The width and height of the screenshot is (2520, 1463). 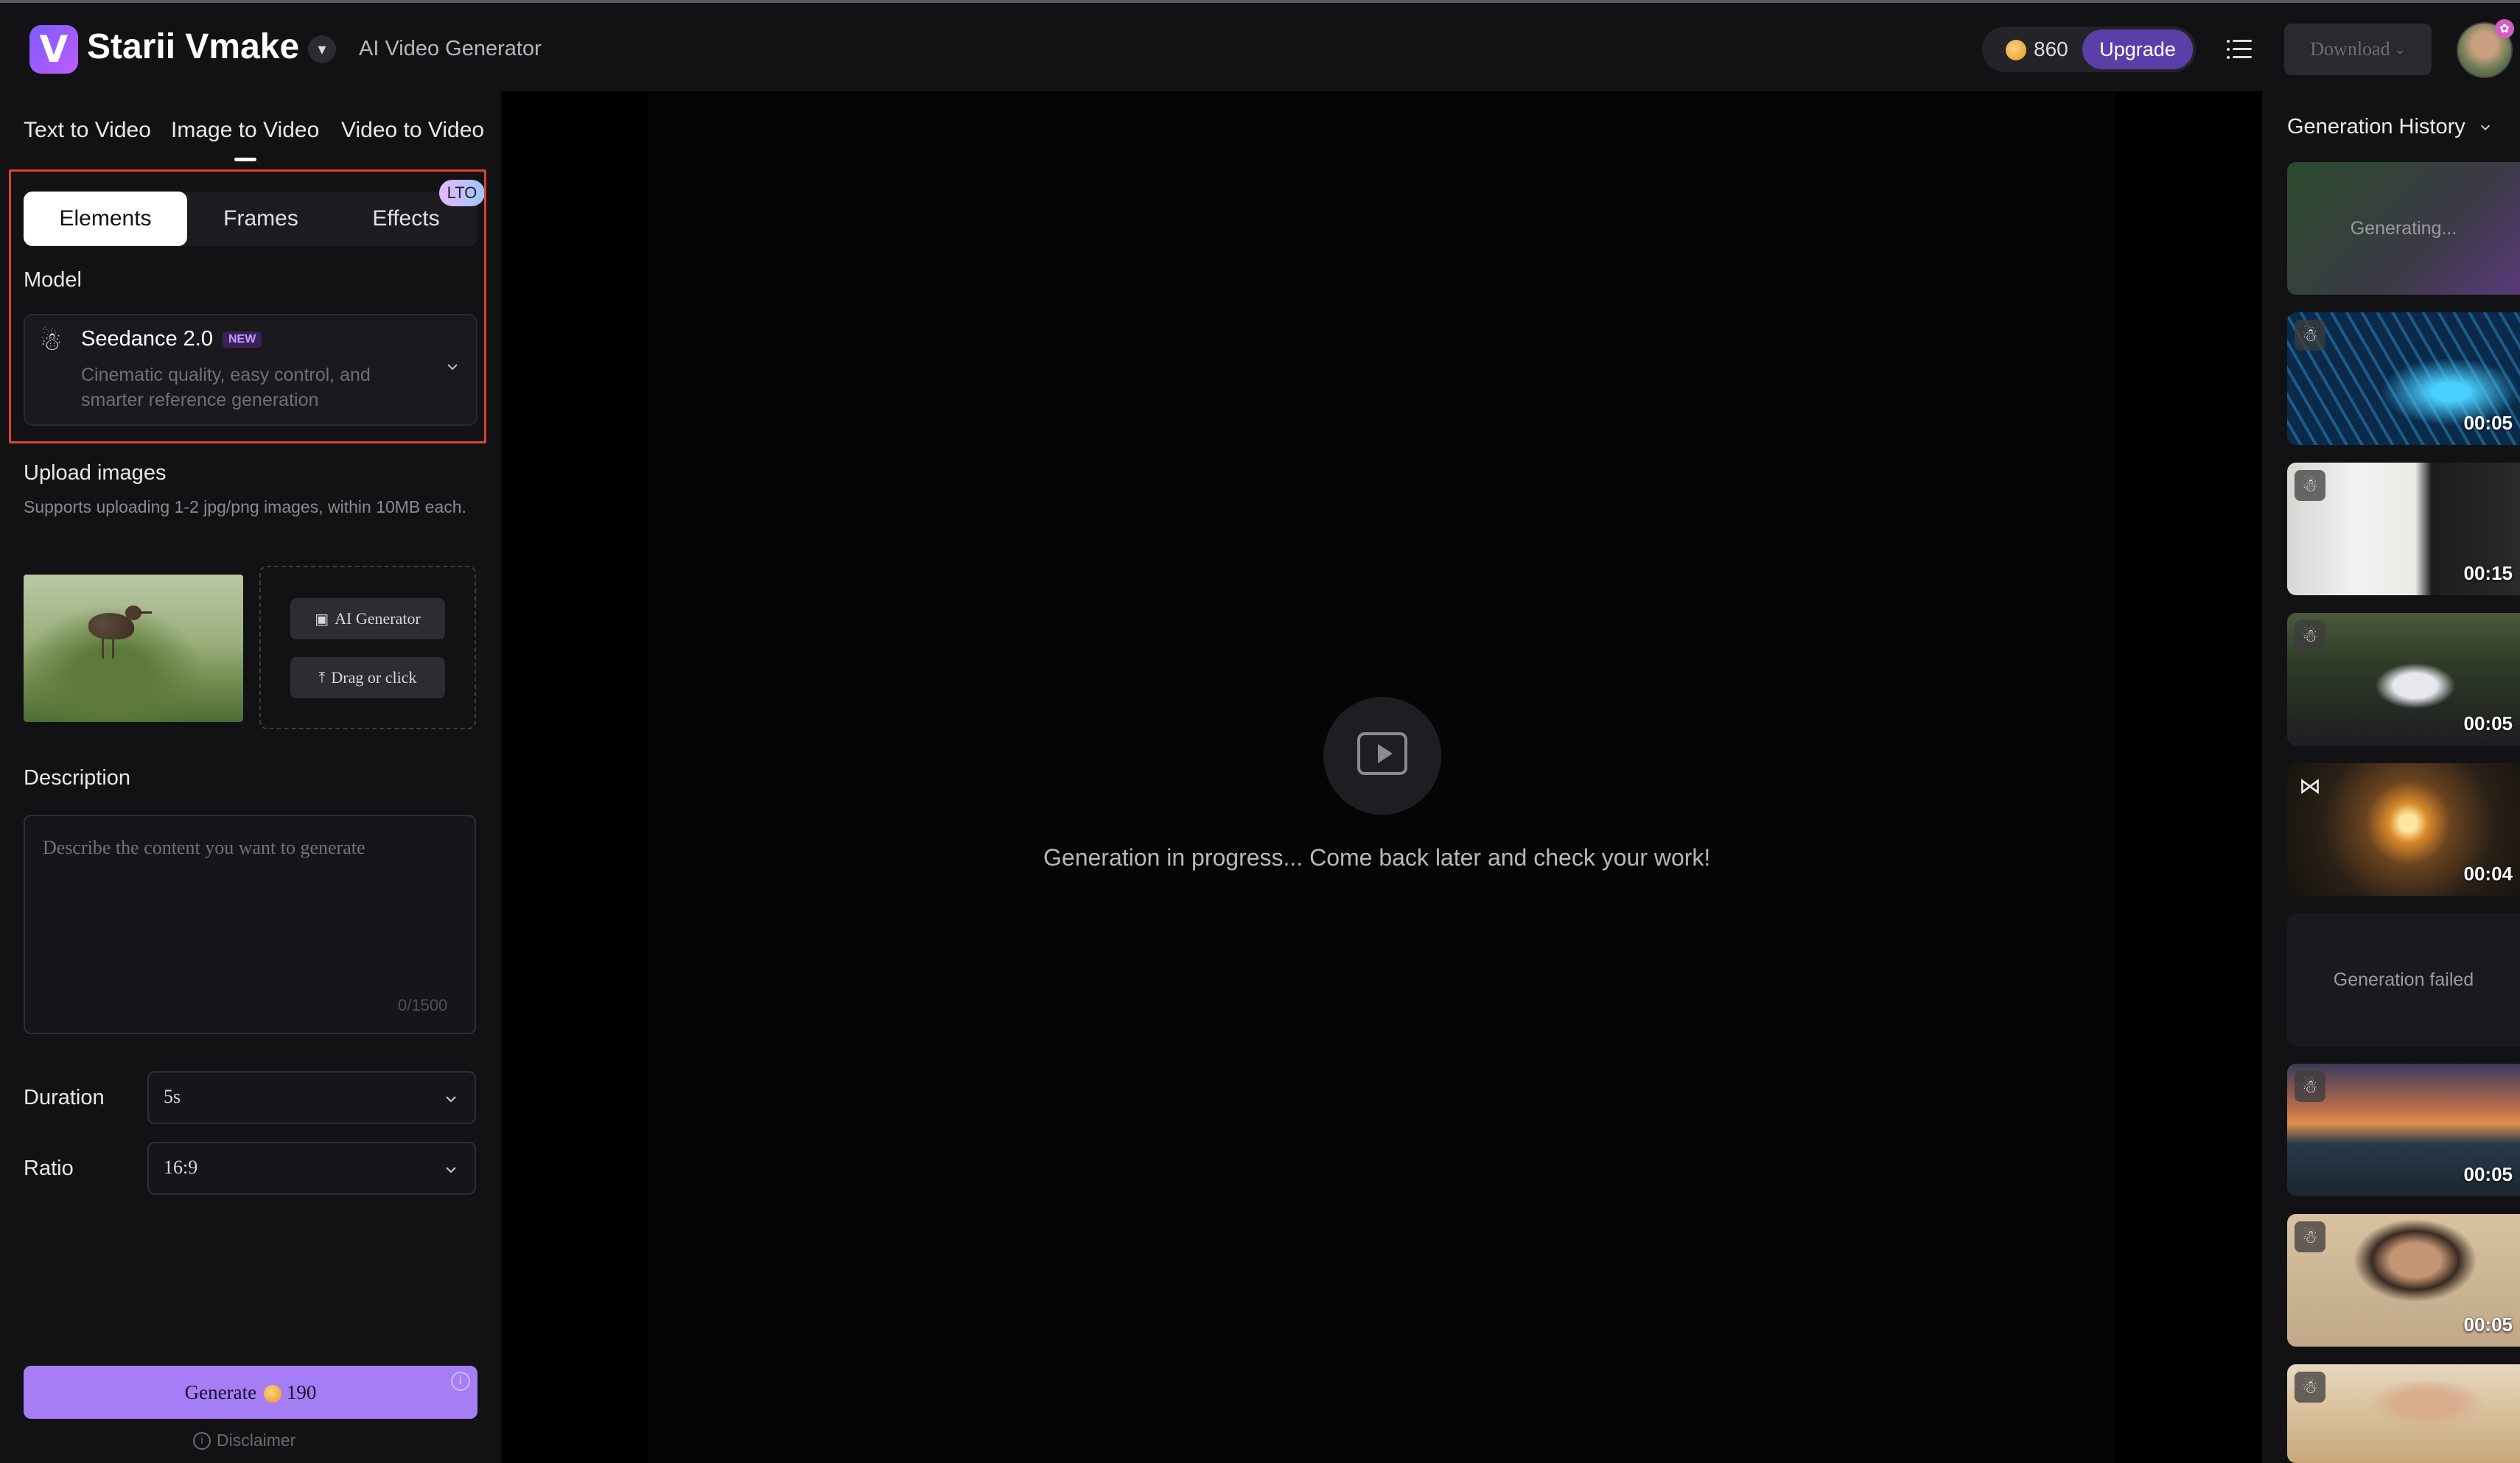 I want to click on tab-image-to-video: Image to Video, so click(x=245, y=130).